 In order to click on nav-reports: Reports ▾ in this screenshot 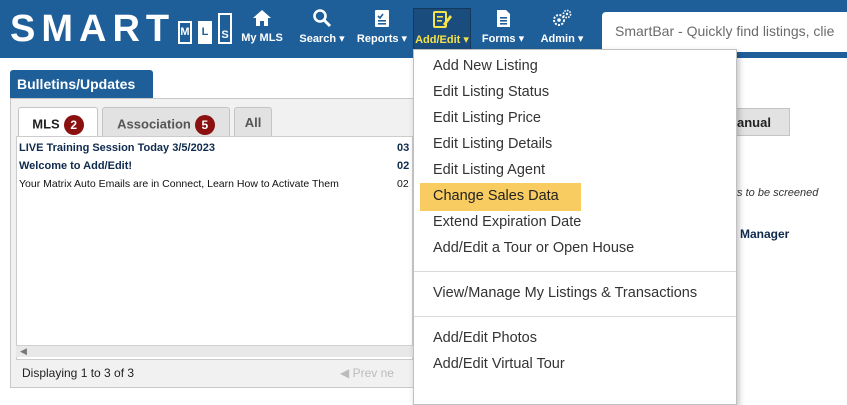, I will do `click(382, 30)`.